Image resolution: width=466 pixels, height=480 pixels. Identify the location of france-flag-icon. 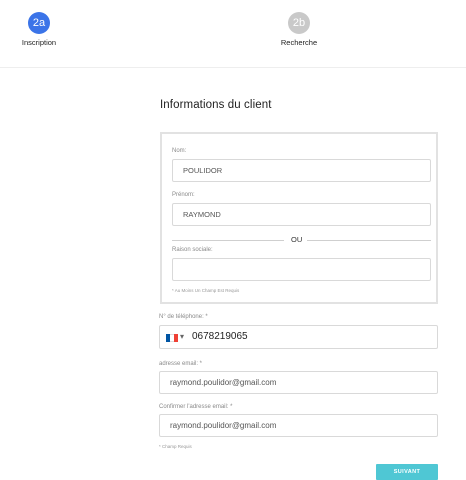
(172, 338).